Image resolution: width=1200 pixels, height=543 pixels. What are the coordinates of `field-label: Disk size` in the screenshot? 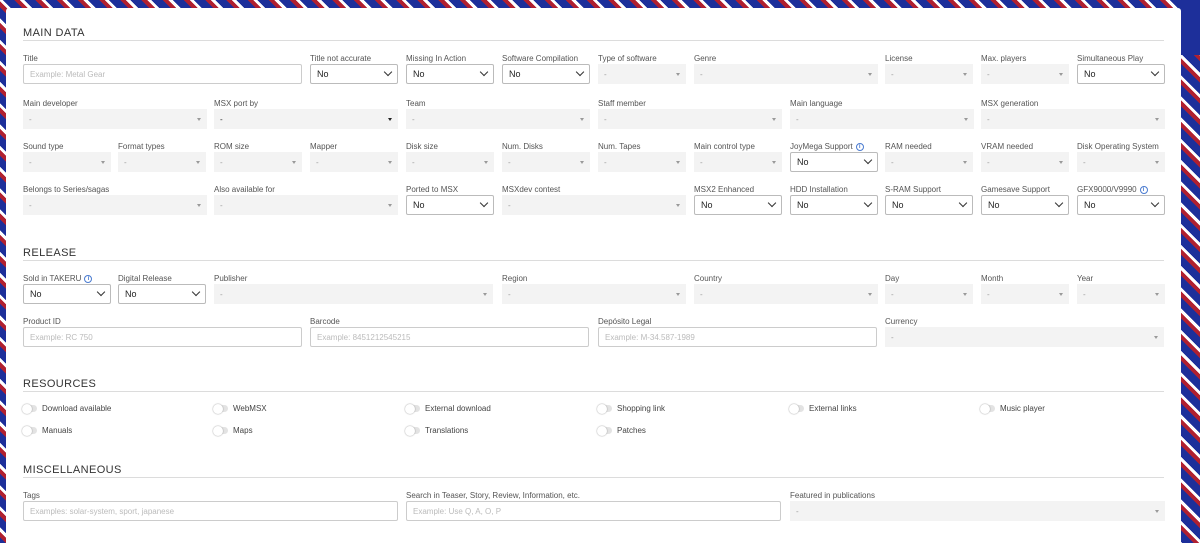 It's located at (422, 146).